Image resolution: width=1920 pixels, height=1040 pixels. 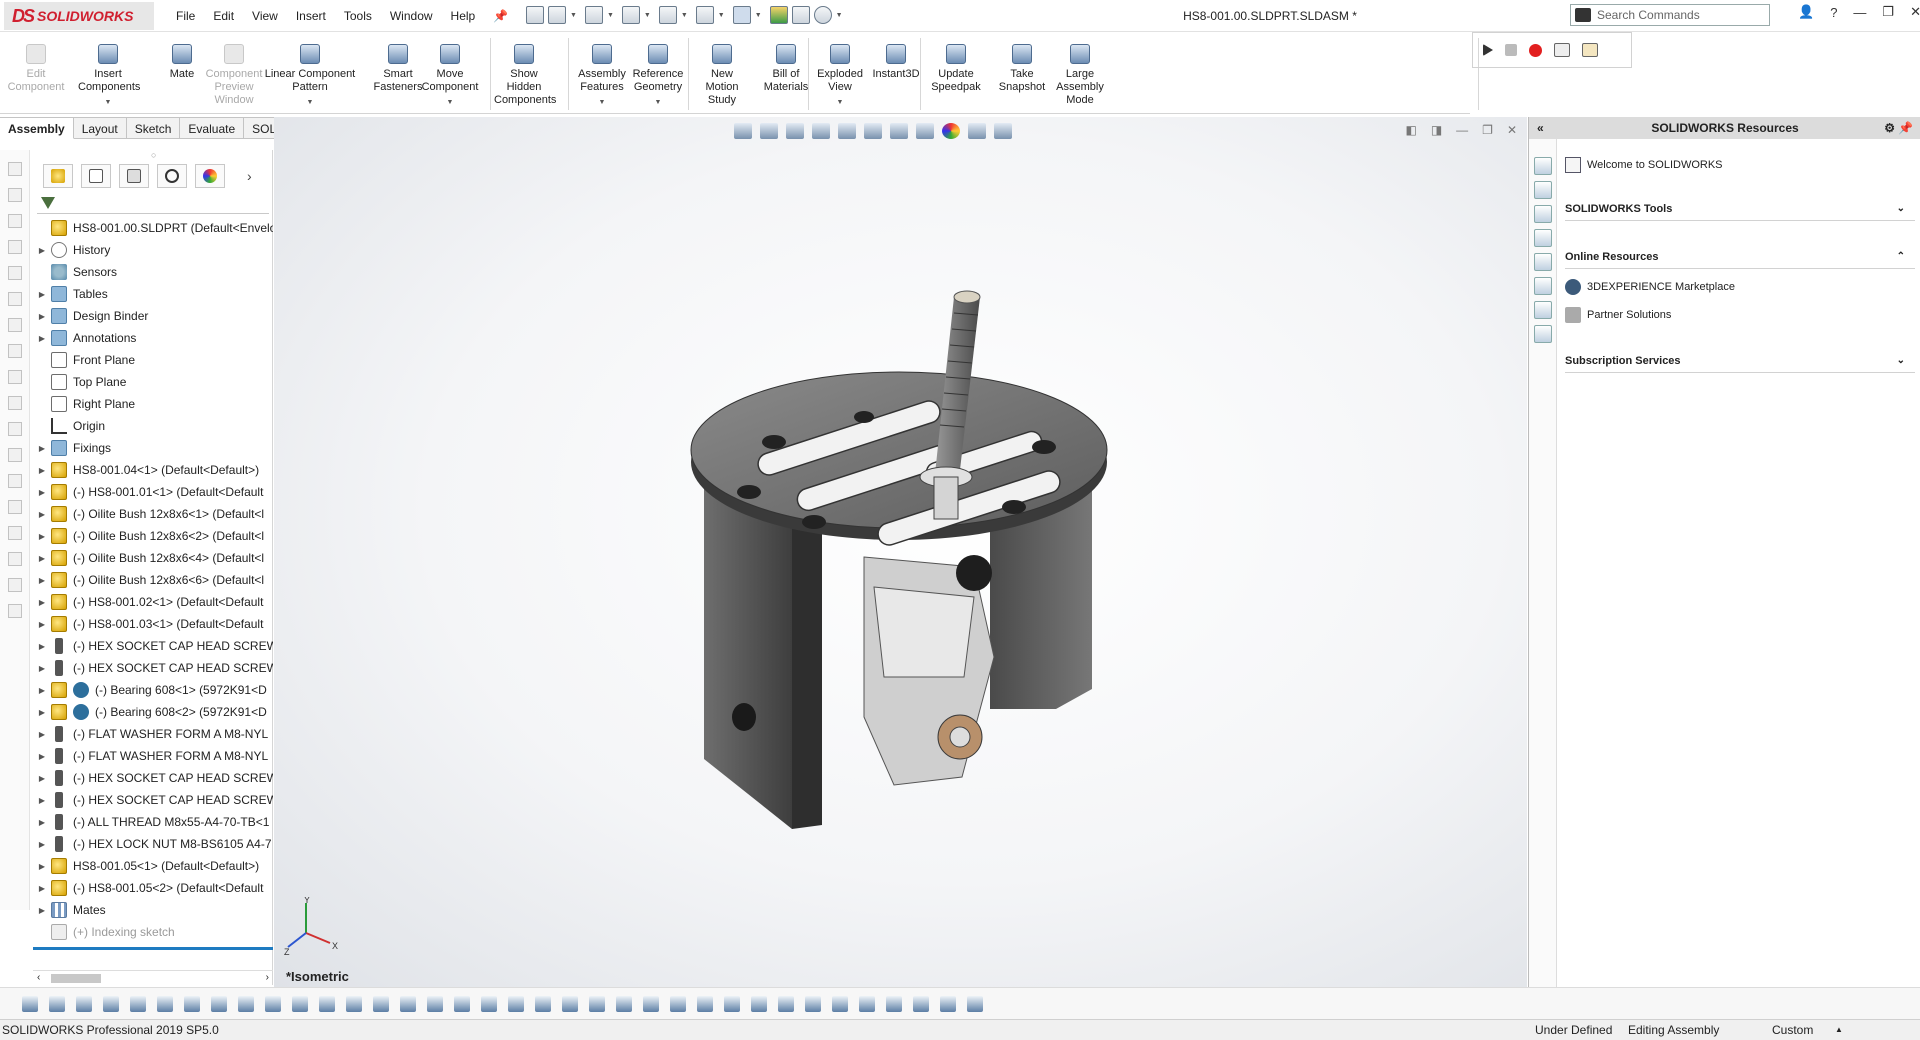 What do you see at coordinates (153, 382) in the screenshot?
I see `tree-node: Top Plane` at bounding box center [153, 382].